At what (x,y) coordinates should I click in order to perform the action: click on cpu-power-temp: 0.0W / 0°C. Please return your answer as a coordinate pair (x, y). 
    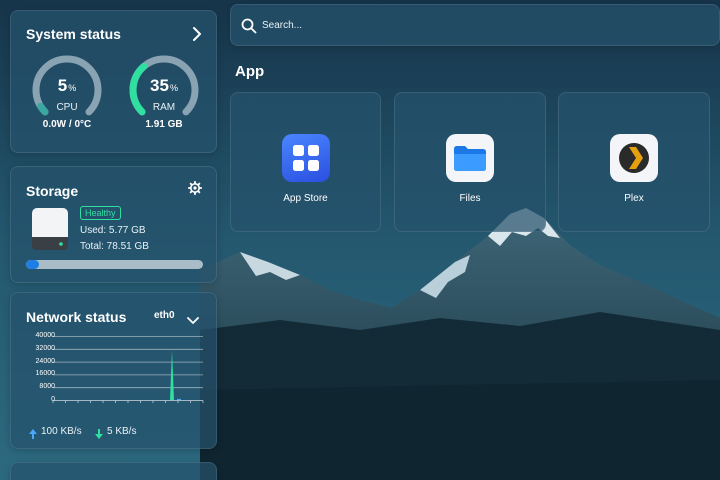
    Looking at the image, I should click on (67, 124).